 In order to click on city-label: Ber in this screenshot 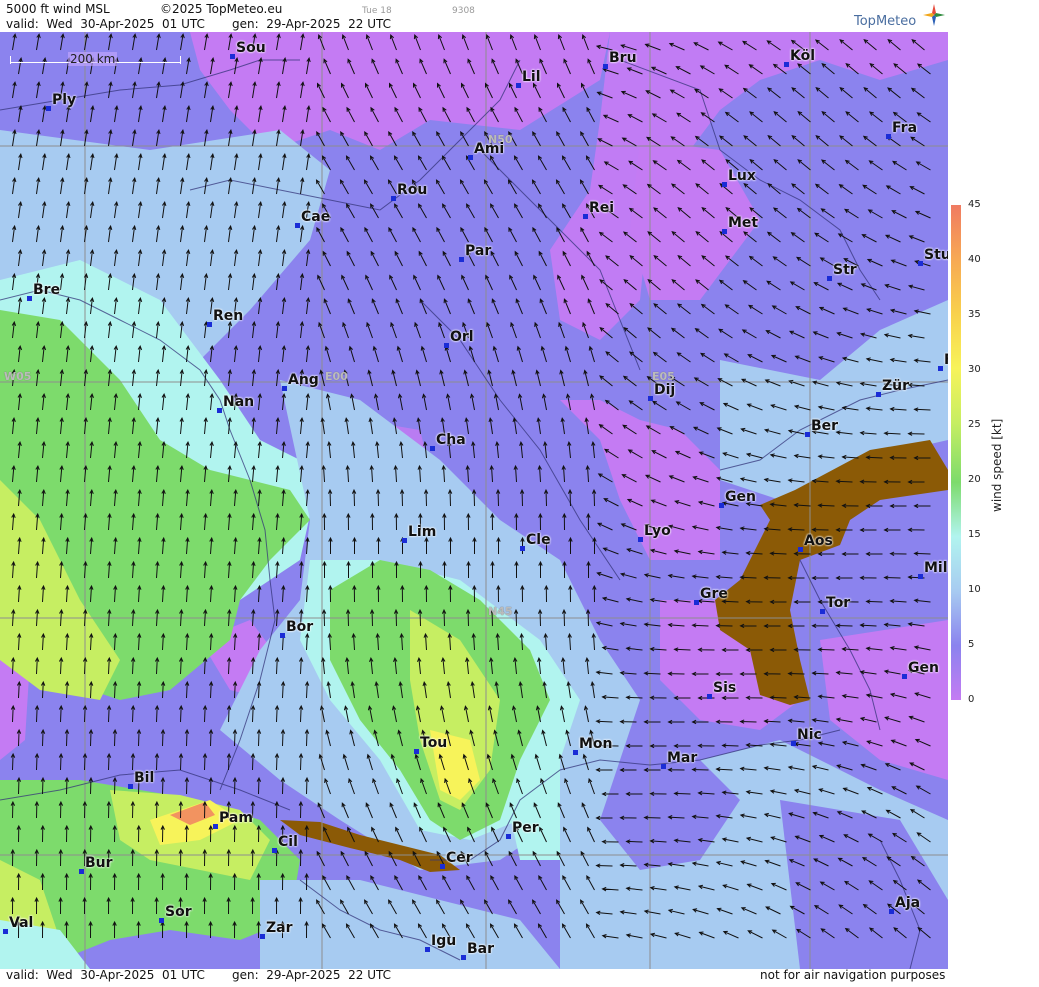, I will do `click(825, 426)`.